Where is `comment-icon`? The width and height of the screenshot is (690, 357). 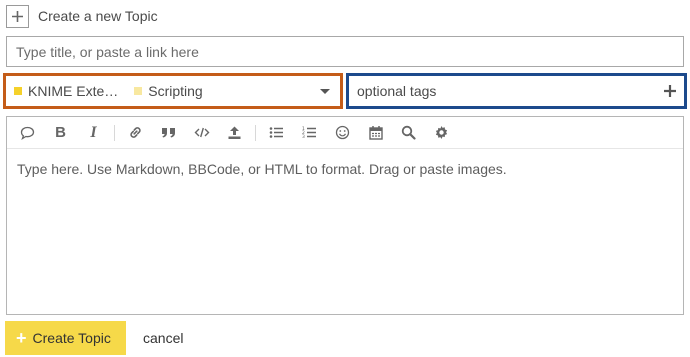 comment-icon is located at coordinates (27, 133).